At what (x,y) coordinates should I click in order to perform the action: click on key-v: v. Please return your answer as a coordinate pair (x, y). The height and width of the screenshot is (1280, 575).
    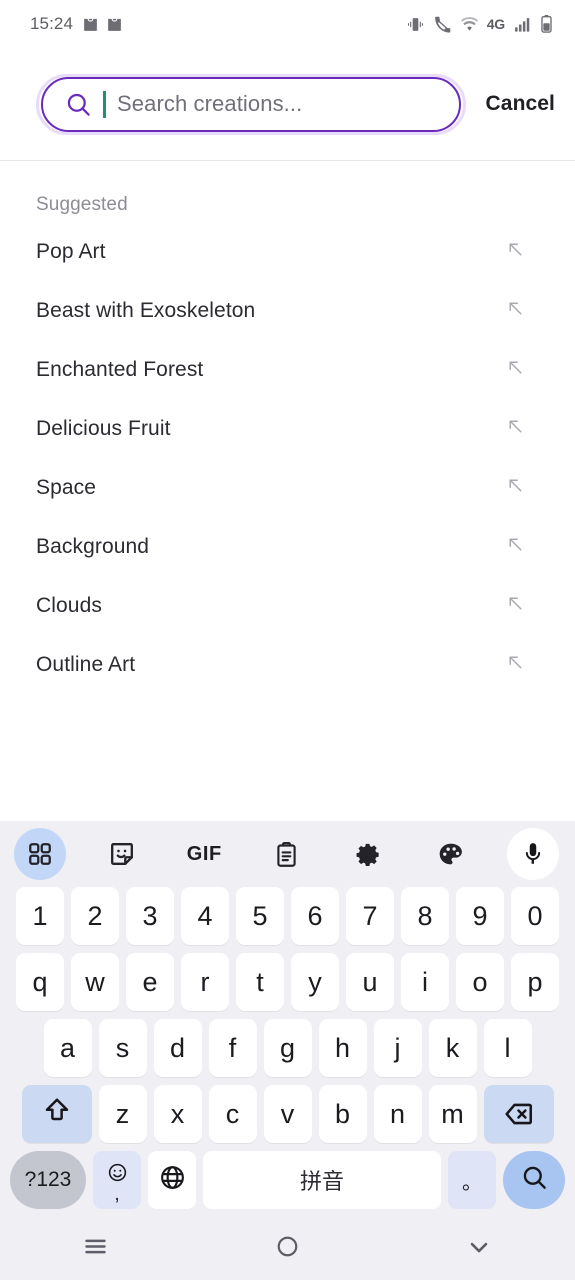
    Looking at the image, I should click on (287, 1114).